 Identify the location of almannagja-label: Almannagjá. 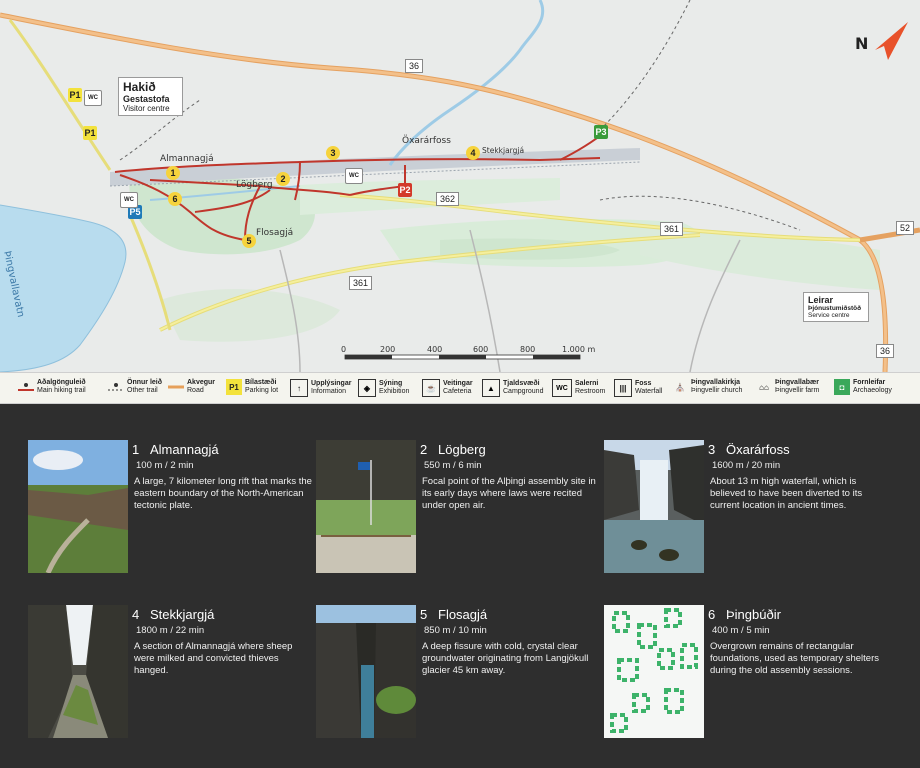
(187, 159).